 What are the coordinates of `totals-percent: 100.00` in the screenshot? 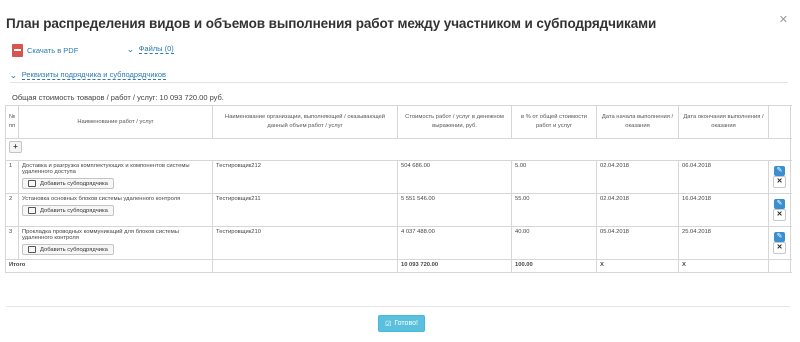 It's located at (554, 266).